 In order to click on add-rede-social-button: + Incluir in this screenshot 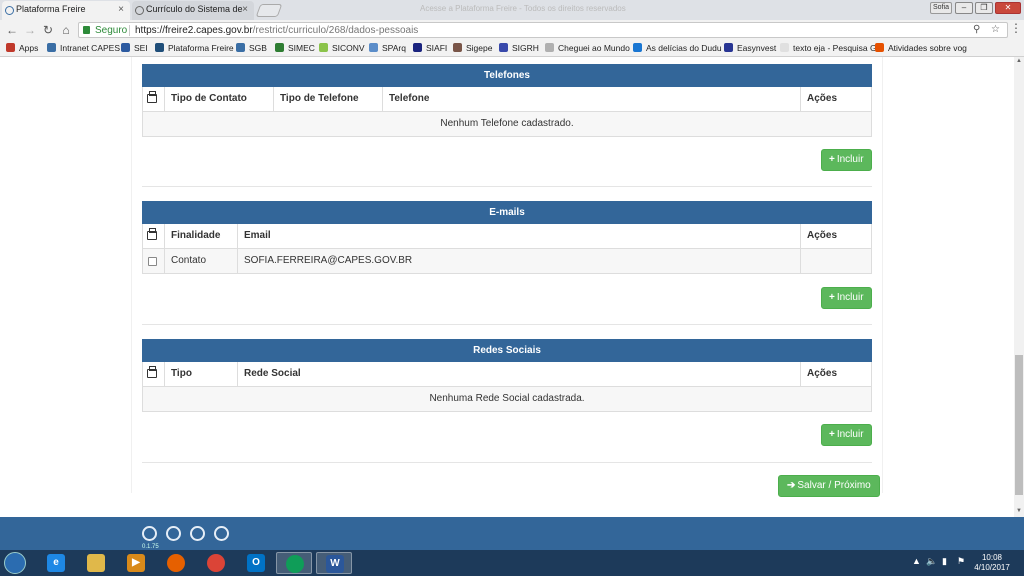, I will do `click(846, 435)`.